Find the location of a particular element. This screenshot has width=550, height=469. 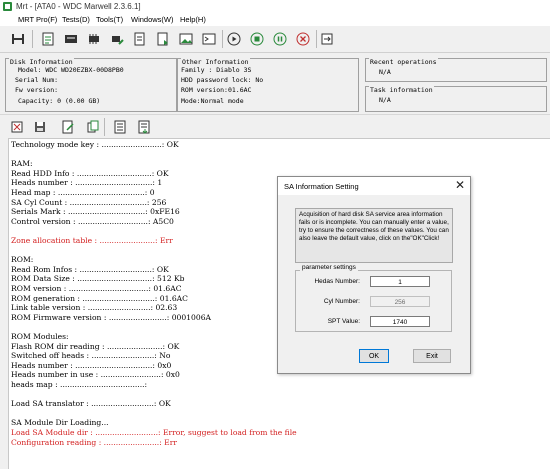

connect-button is located at coordinates (18, 39).